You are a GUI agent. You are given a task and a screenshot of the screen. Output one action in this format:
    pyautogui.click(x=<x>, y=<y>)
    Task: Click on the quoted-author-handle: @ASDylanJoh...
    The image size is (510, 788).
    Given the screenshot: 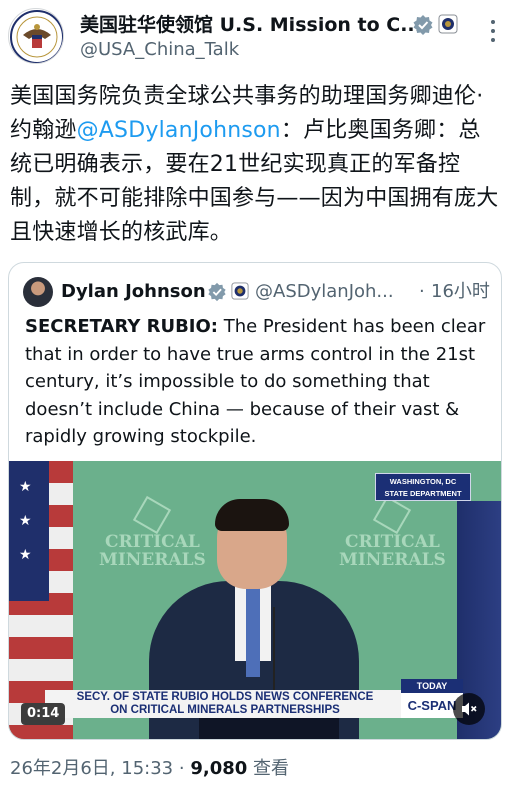 What is the action you would take?
    pyautogui.click(x=335, y=292)
    